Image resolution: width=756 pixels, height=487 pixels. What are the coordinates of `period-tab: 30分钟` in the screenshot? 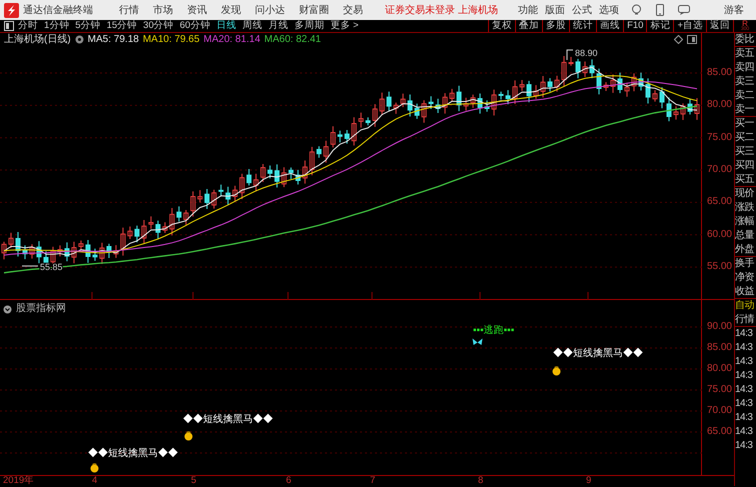 It's located at (158, 26).